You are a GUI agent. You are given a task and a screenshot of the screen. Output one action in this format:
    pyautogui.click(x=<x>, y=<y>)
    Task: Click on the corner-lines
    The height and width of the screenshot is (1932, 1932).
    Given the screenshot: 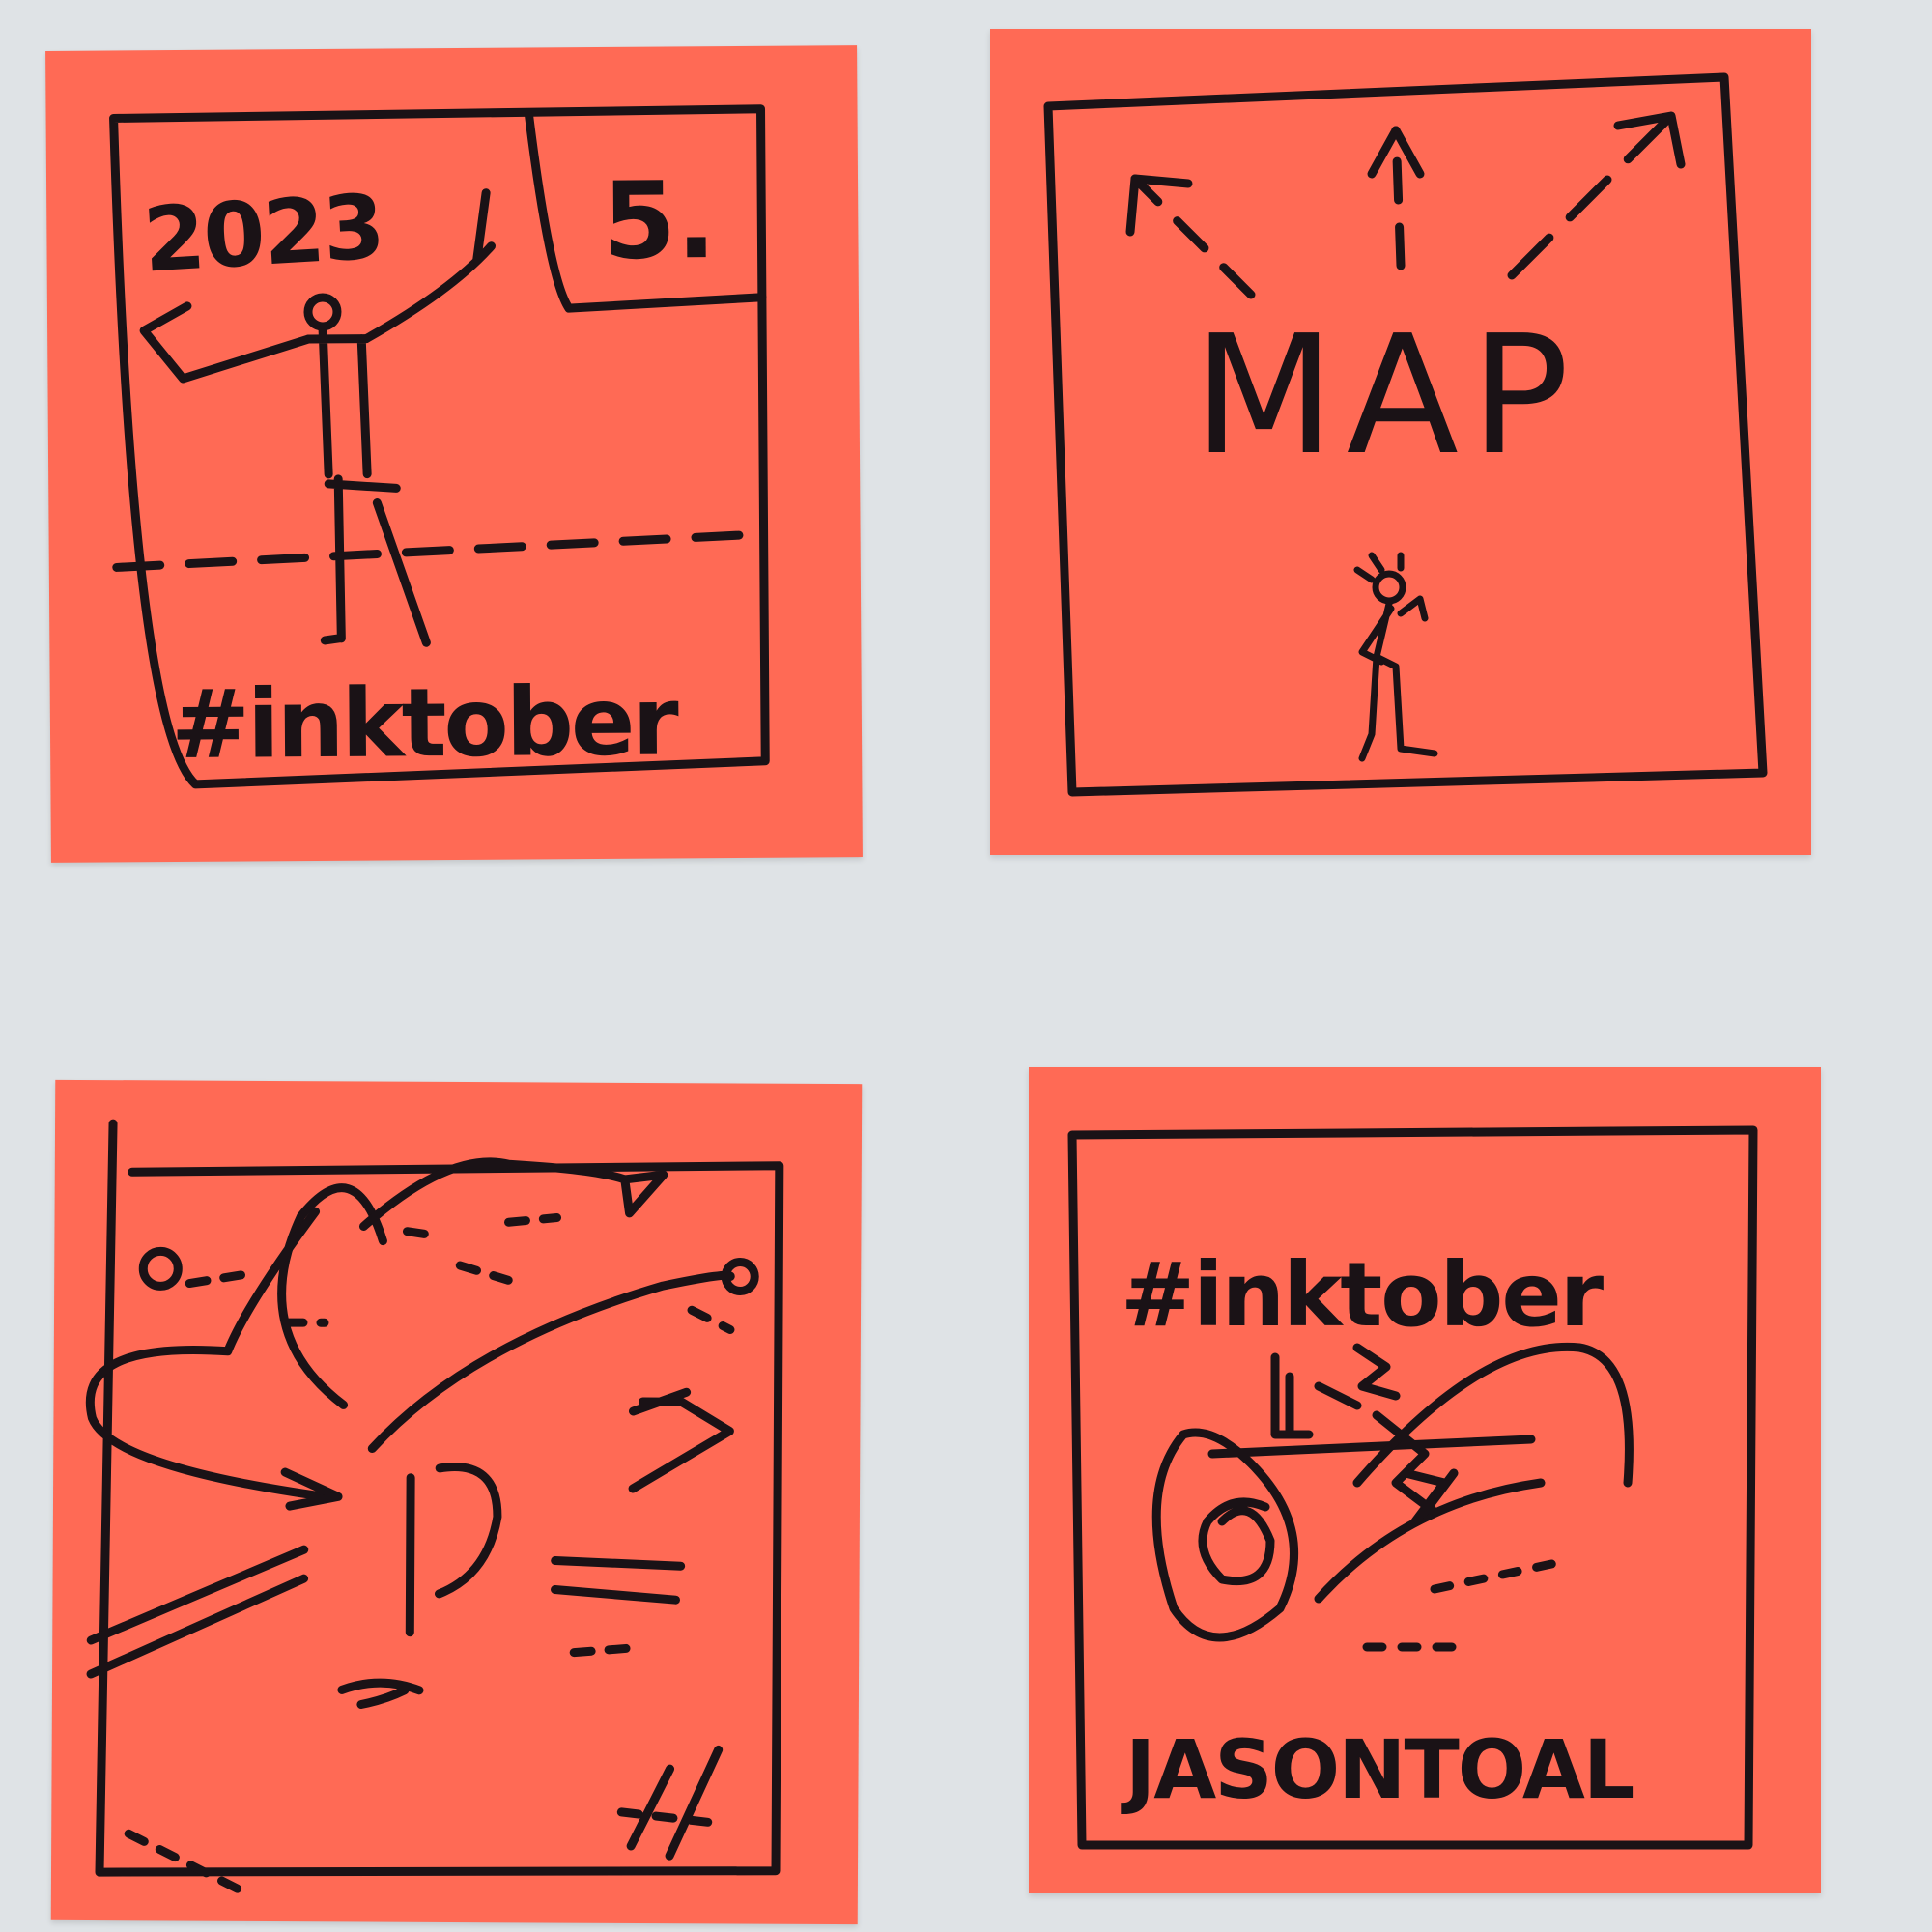 What is the action you would take?
    pyautogui.click(x=675, y=1803)
    